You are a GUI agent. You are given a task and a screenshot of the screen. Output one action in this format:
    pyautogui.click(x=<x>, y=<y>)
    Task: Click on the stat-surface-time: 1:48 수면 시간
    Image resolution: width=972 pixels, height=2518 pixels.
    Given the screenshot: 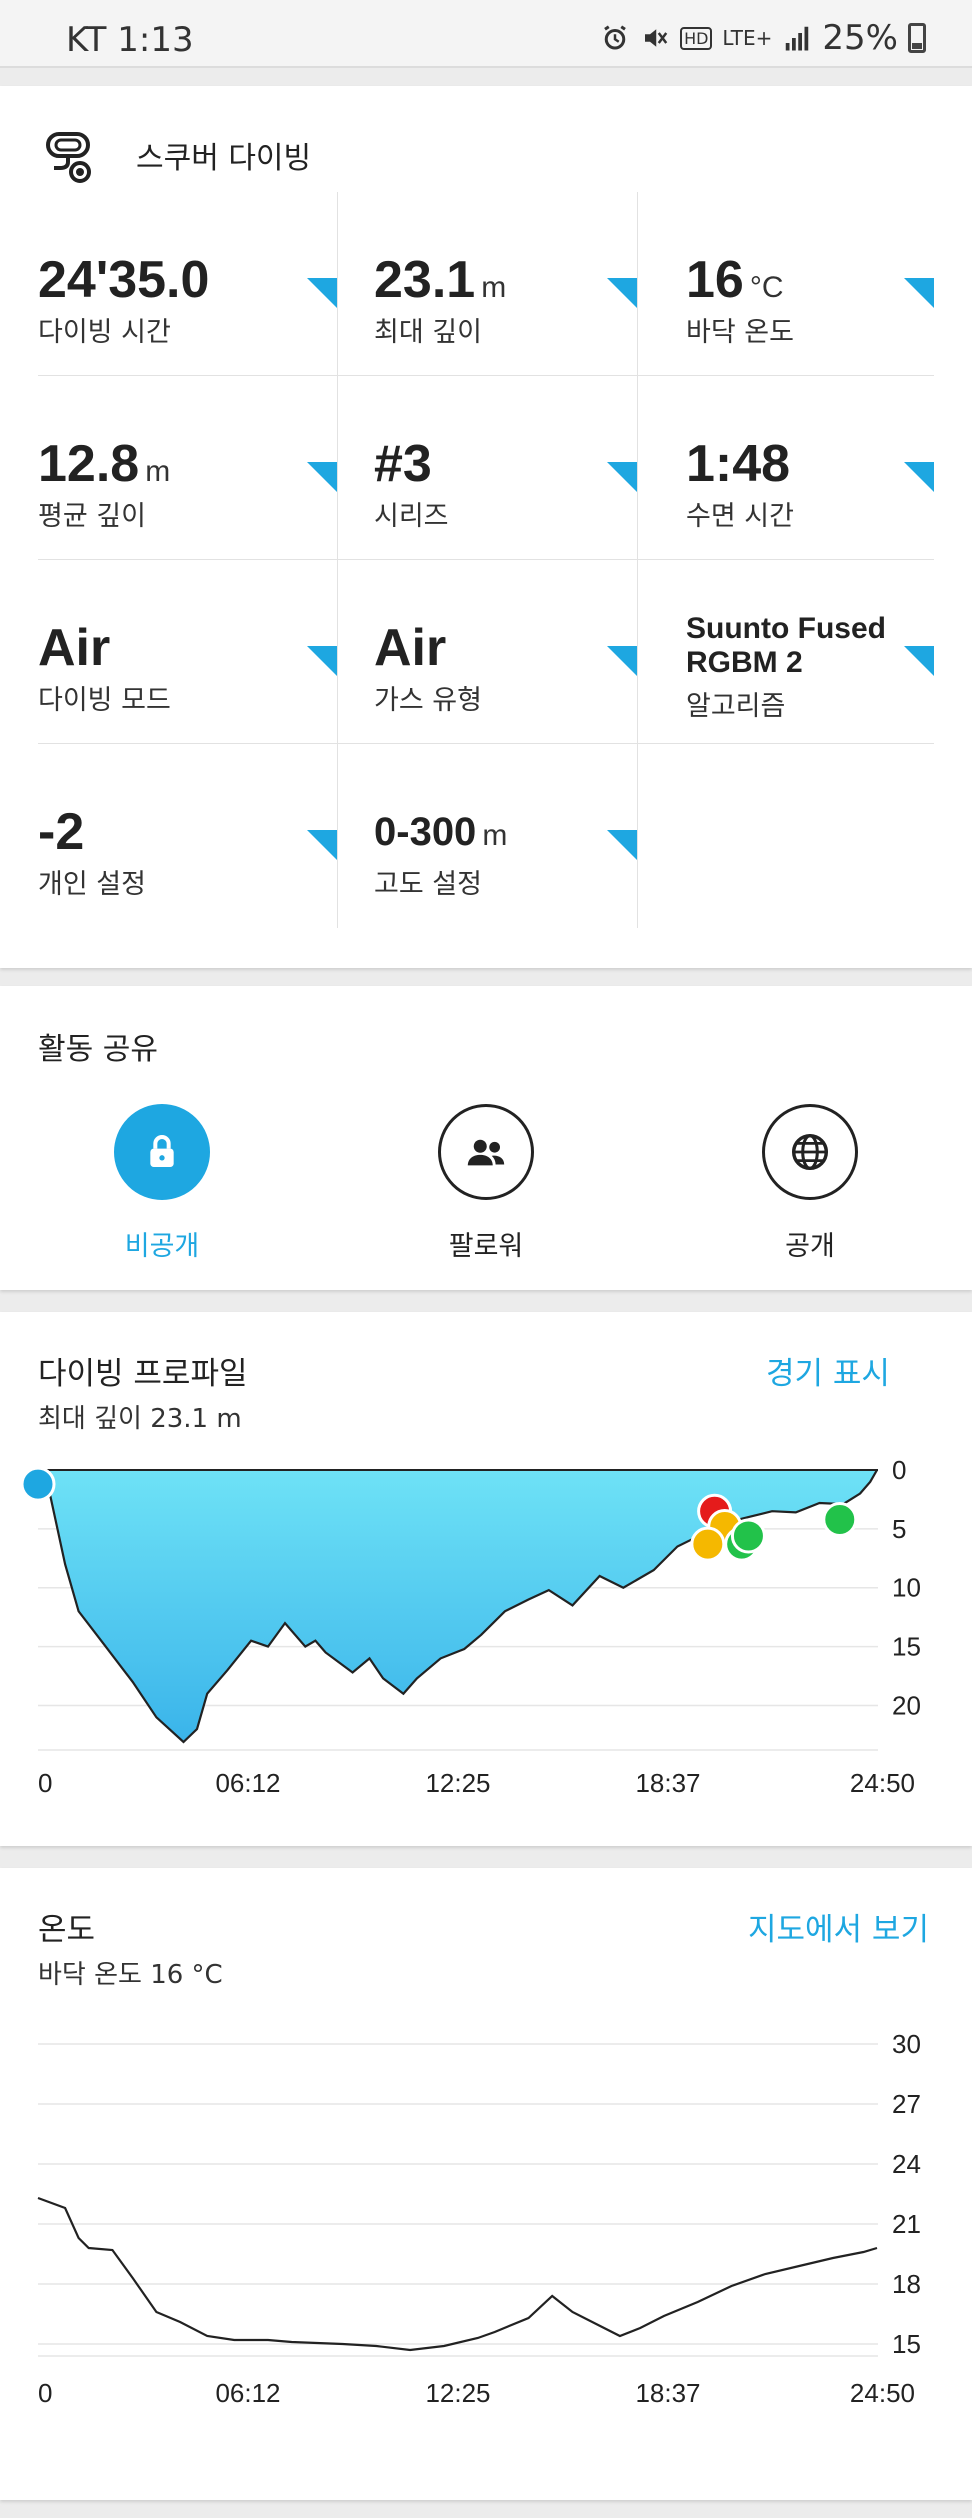 What is the action you would take?
    pyautogui.click(x=786, y=468)
    